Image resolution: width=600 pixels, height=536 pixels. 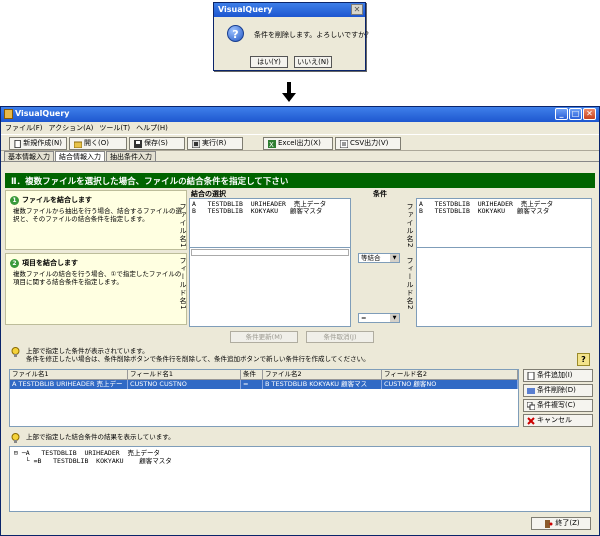 I want to click on step-1-icon: 1, so click(x=14, y=200).